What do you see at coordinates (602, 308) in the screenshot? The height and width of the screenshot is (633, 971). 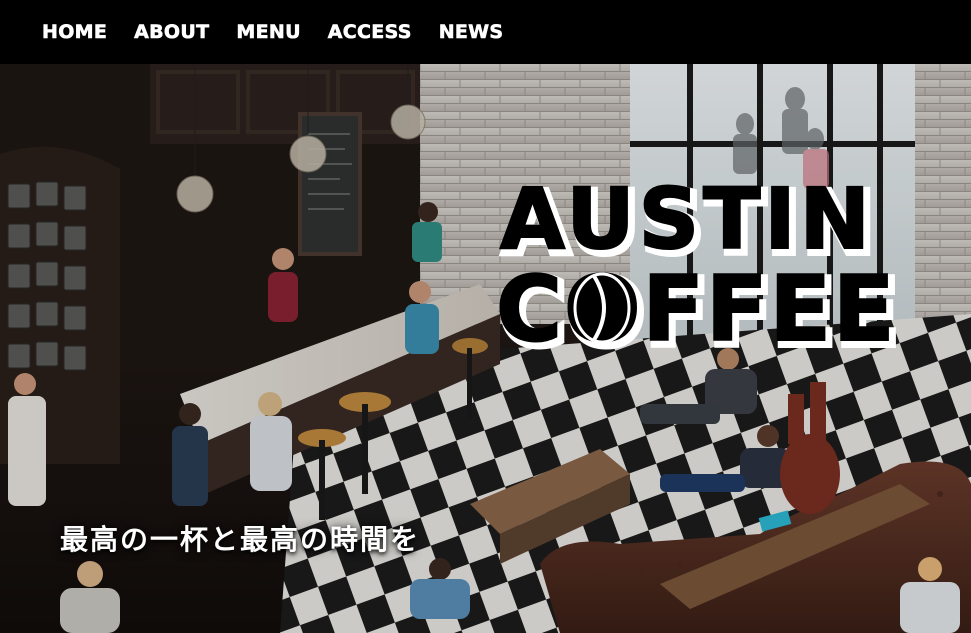 I see `coffee-bean-icon` at bounding box center [602, 308].